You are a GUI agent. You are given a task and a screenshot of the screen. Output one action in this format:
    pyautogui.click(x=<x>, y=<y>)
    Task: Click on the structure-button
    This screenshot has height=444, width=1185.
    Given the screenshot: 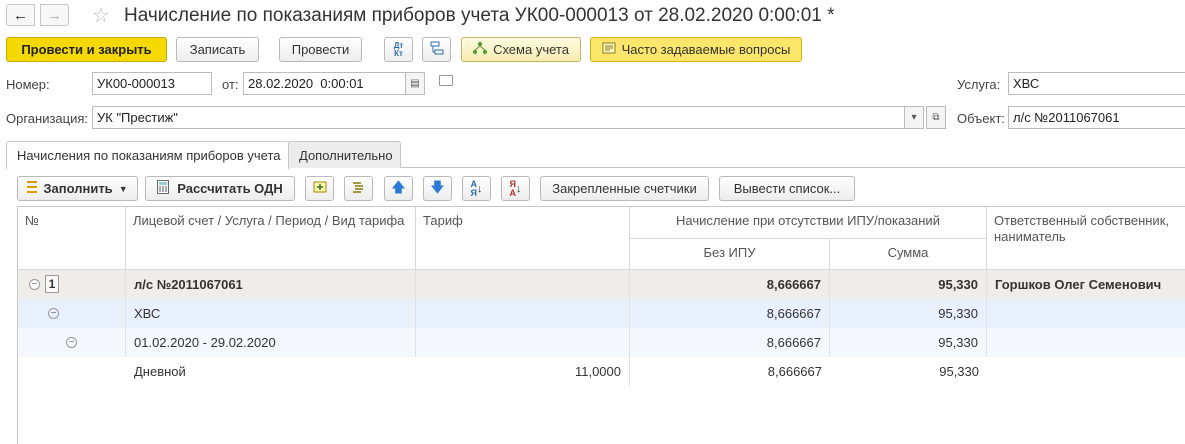 What is the action you would take?
    pyautogui.click(x=436, y=49)
    